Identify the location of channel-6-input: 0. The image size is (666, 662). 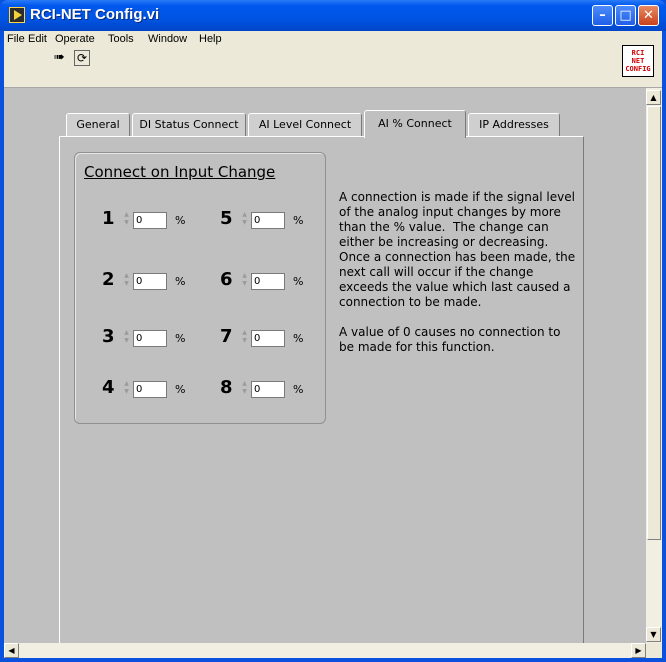
(268, 281).